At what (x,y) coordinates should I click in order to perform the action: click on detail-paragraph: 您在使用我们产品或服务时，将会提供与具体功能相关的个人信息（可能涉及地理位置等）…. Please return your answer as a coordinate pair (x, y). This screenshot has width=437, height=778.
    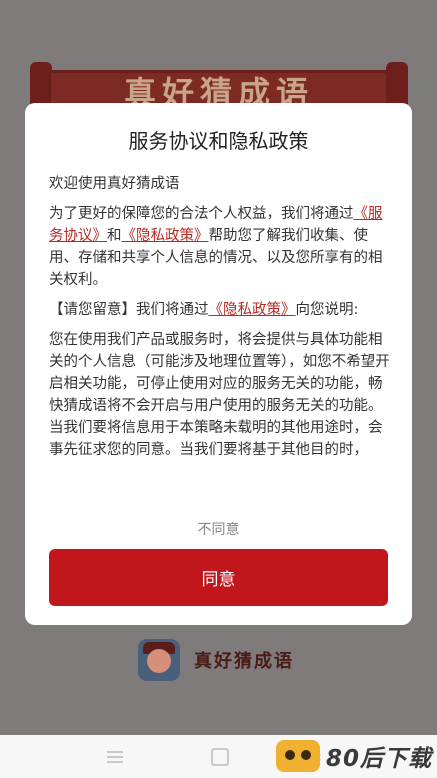
    Looking at the image, I should click on (219, 395).